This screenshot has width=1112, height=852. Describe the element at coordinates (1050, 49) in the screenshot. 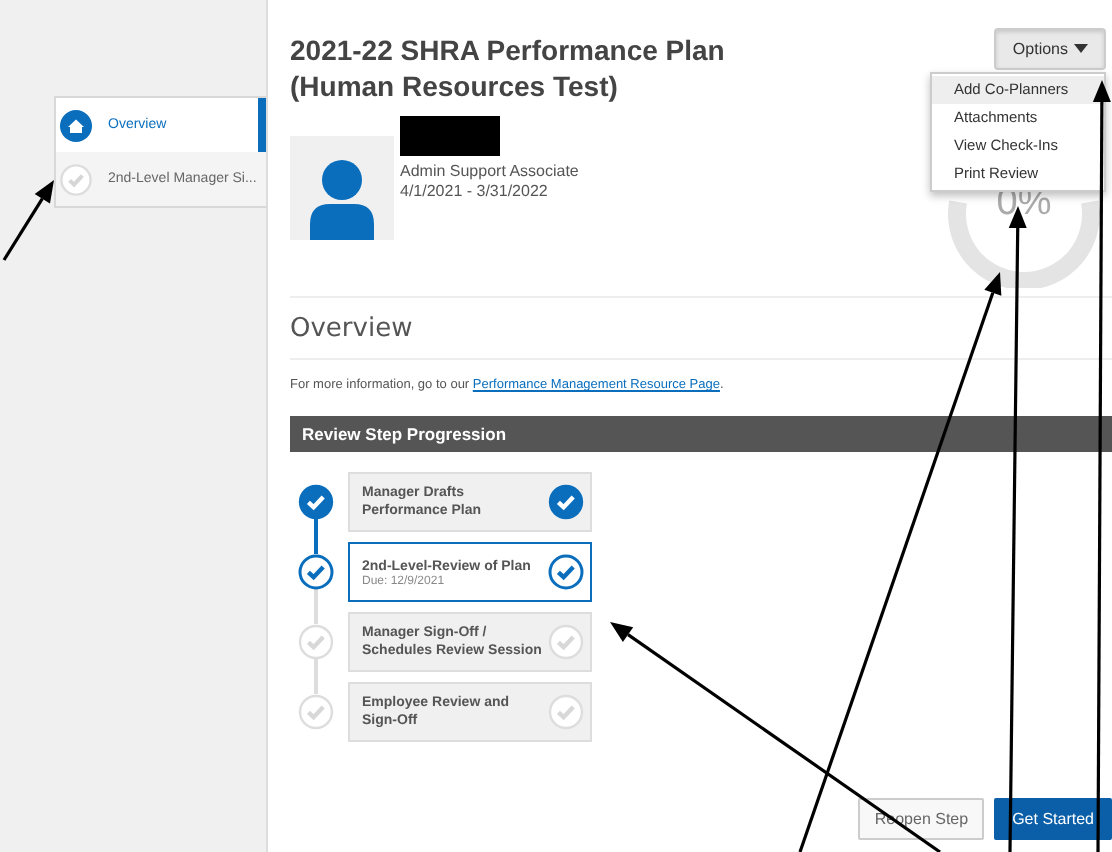

I see `options-button: Options` at that location.